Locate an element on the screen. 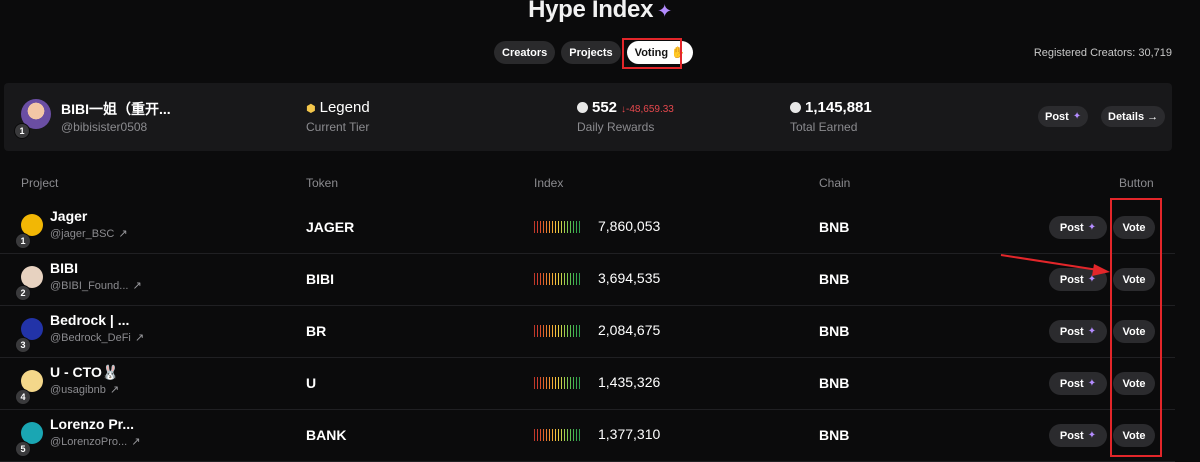  column-header-index: Index is located at coordinates (549, 183).